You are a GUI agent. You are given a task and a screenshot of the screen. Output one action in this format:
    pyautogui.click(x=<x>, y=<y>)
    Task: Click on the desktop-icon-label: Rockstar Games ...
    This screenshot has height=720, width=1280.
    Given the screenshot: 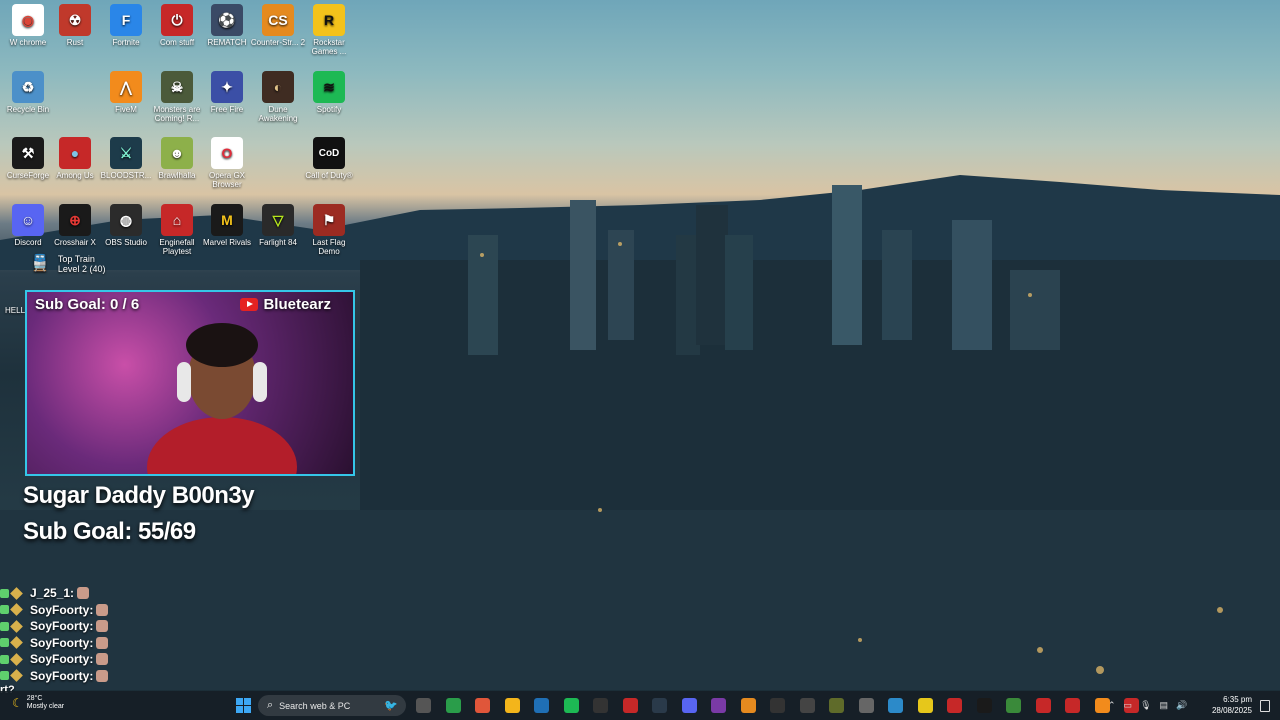 What is the action you would take?
    pyautogui.click(x=329, y=47)
    